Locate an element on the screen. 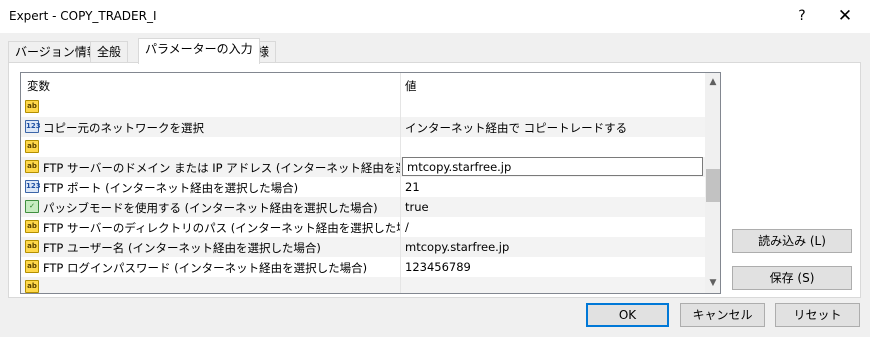 This screenshot has width=870, height=337. scroll-up-icon: ▲ is located at coordinates (712, 82).